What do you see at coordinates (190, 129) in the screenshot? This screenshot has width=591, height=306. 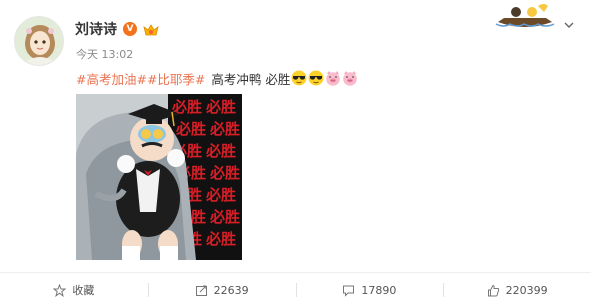 I see `sign-text-3: 必胜` at bounding box center [190, 129].